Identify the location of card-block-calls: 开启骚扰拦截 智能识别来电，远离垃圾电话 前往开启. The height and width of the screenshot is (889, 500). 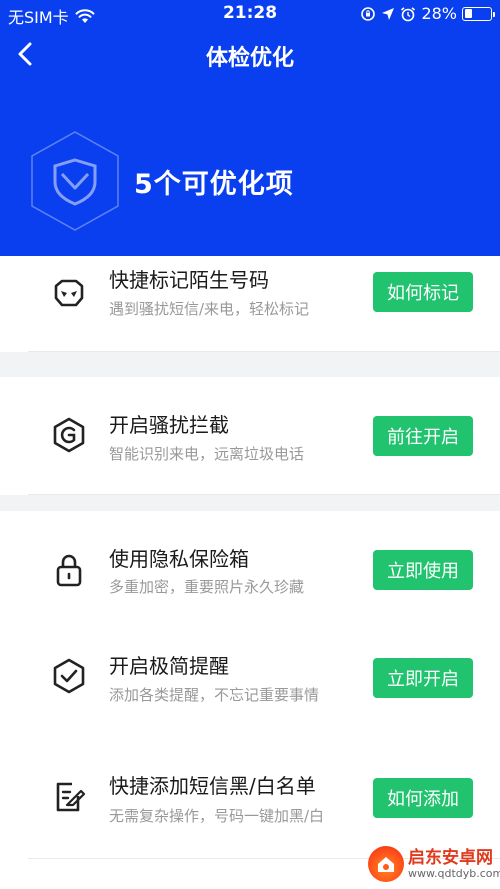
(250, 436).